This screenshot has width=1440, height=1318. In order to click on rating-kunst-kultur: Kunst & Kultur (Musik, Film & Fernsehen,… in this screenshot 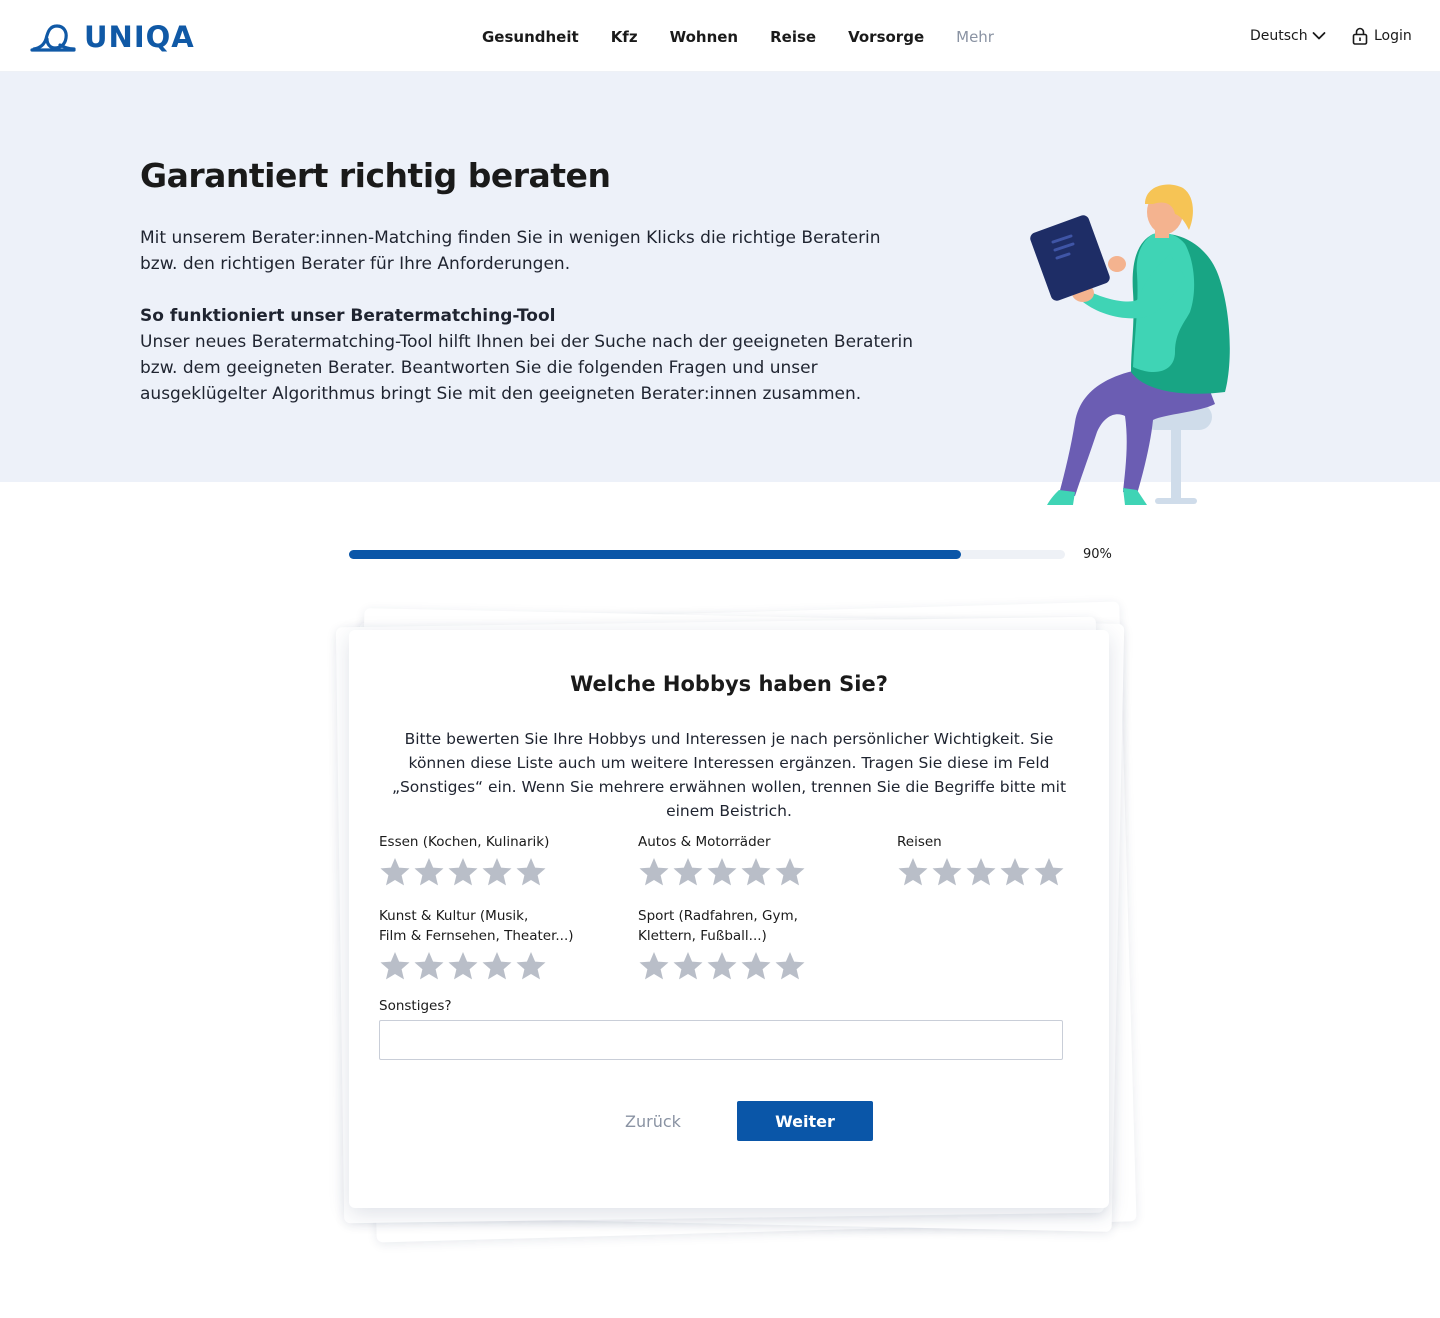, I will do `click(489, 944)`.